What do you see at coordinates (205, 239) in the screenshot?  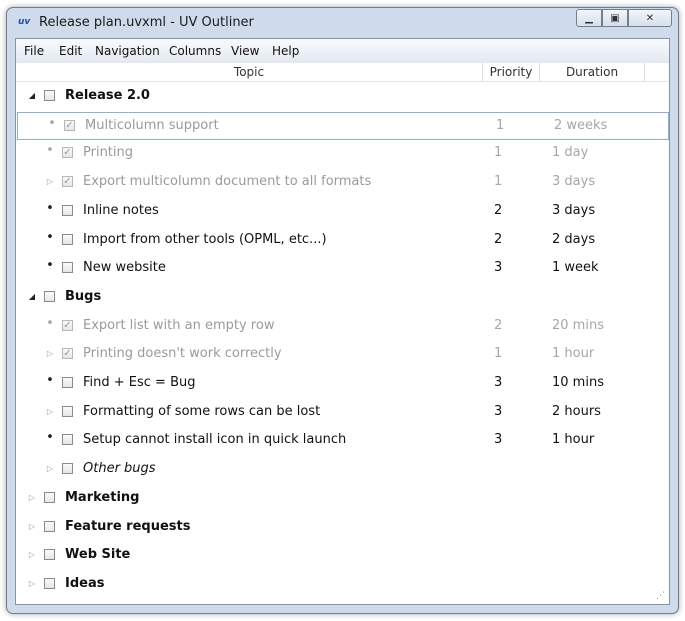 I see `row-topic: Import from other tools (OPML, etc...)` at bounding box center [205, 239].